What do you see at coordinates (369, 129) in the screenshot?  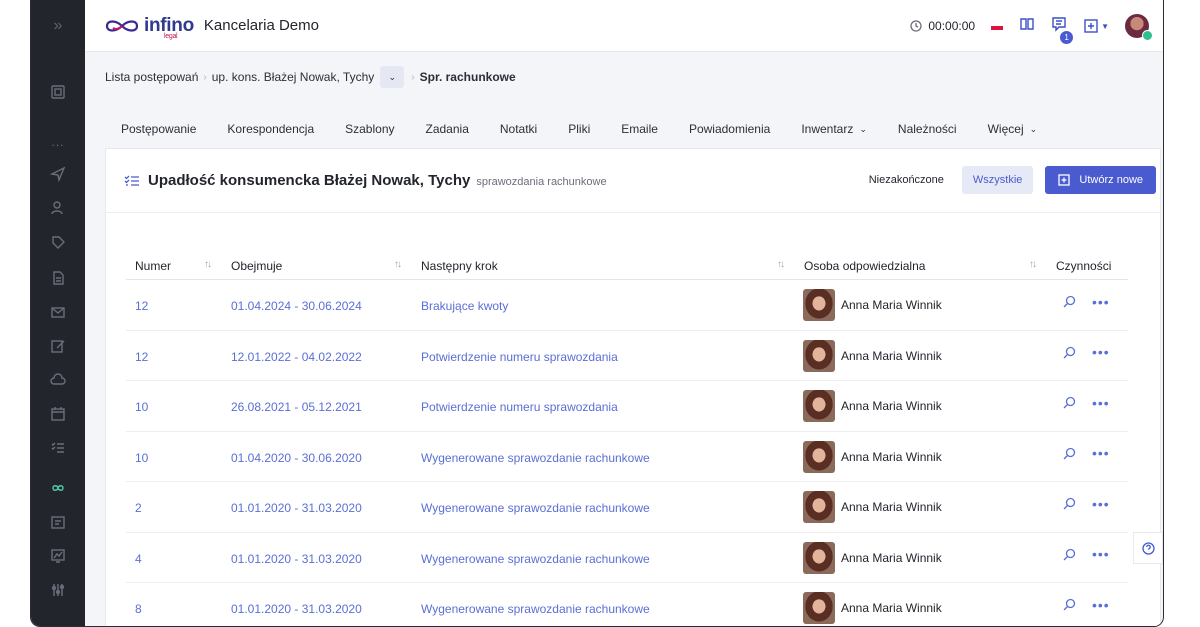 I see `tab-szablony: Szablony` at bounding box center [369, 129].